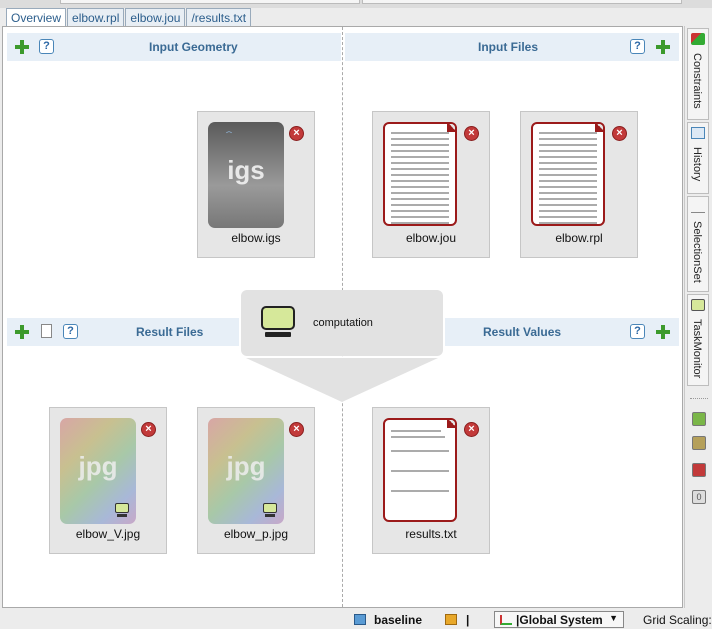 The height and width of the screenshot is (629, 712). I want to click on baseline-icon, so click(360, 619).